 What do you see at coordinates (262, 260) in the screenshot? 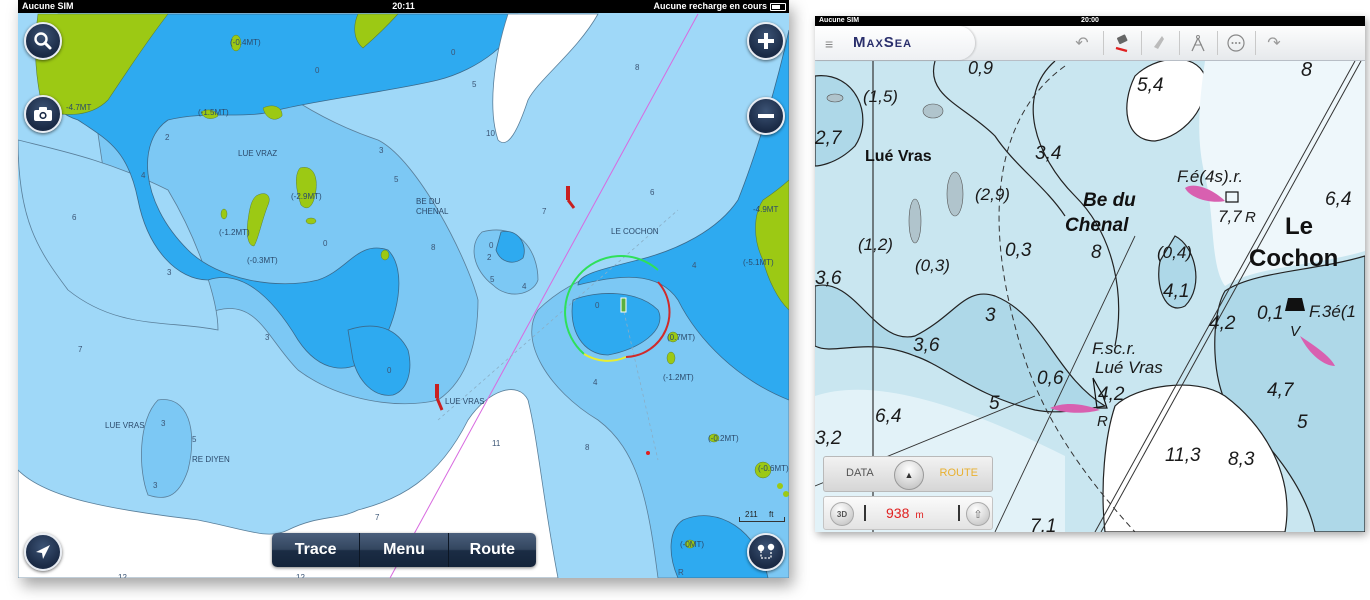
I see `rock-label: (-0.3MT)` at bounding box center [262, 260].